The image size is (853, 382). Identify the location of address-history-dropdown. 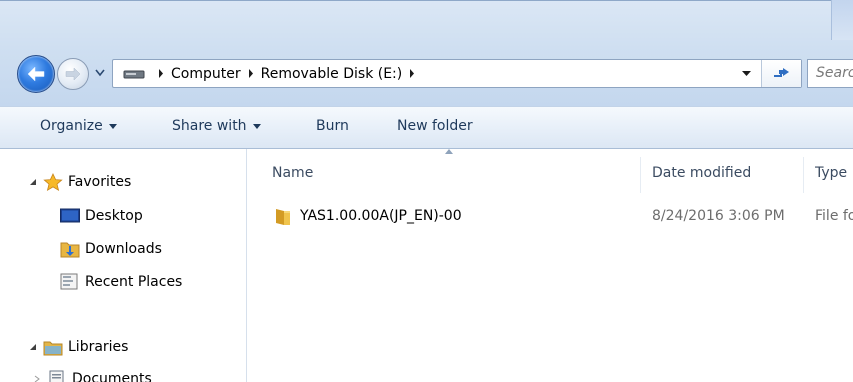
(746, 74).